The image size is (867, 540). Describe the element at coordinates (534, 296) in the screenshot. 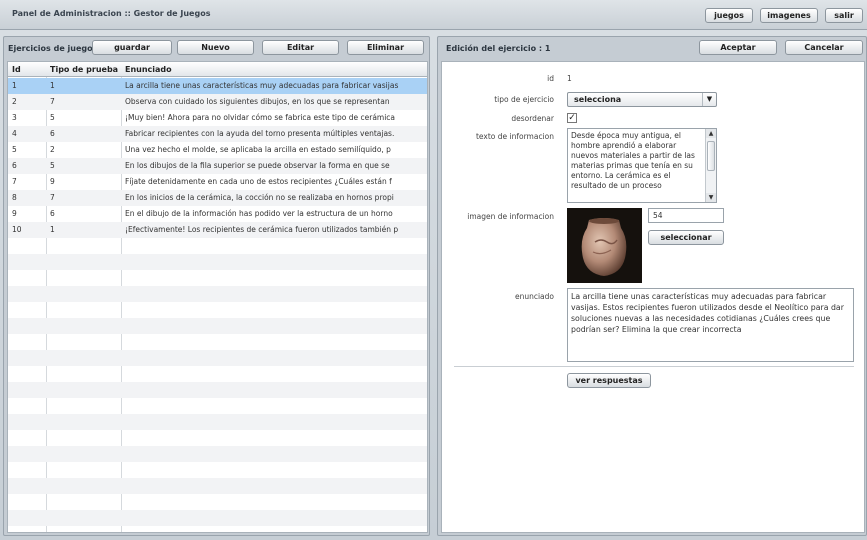

I see `enunciado-label: enunciado` at that location.